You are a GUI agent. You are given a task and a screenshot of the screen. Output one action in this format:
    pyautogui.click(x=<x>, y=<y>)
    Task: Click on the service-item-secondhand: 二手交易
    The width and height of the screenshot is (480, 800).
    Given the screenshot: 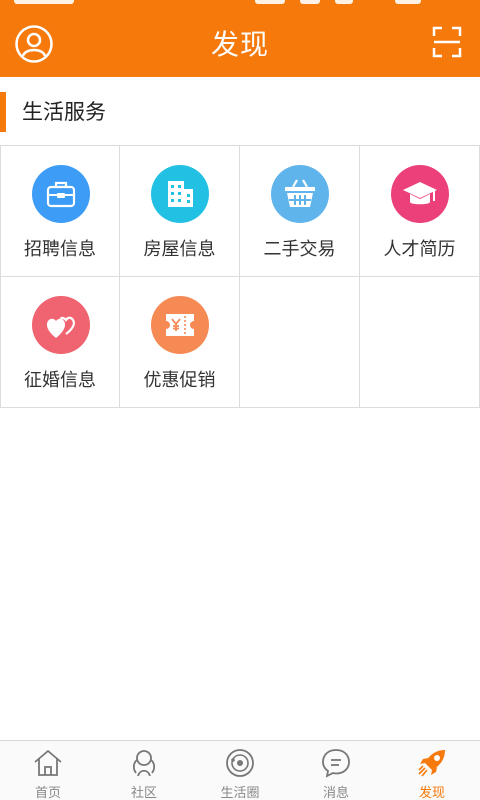 What is the action you would take?
    pyautogui.click(x=300, y=211)
    